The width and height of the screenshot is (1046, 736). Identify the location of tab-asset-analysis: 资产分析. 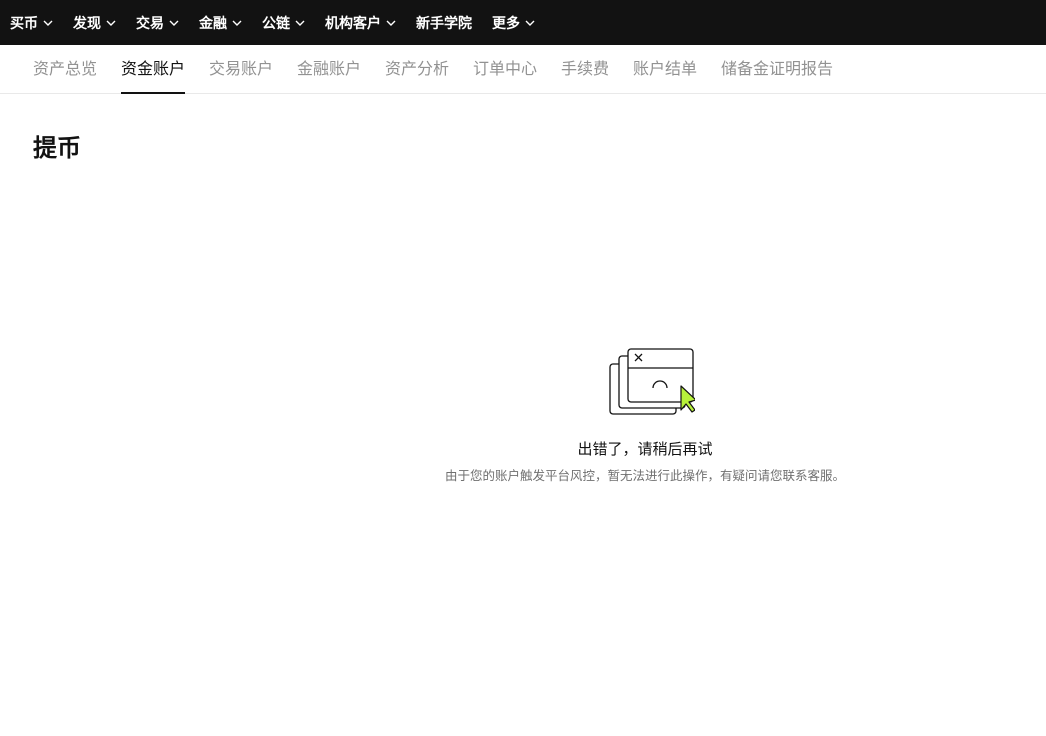
(417, 69).